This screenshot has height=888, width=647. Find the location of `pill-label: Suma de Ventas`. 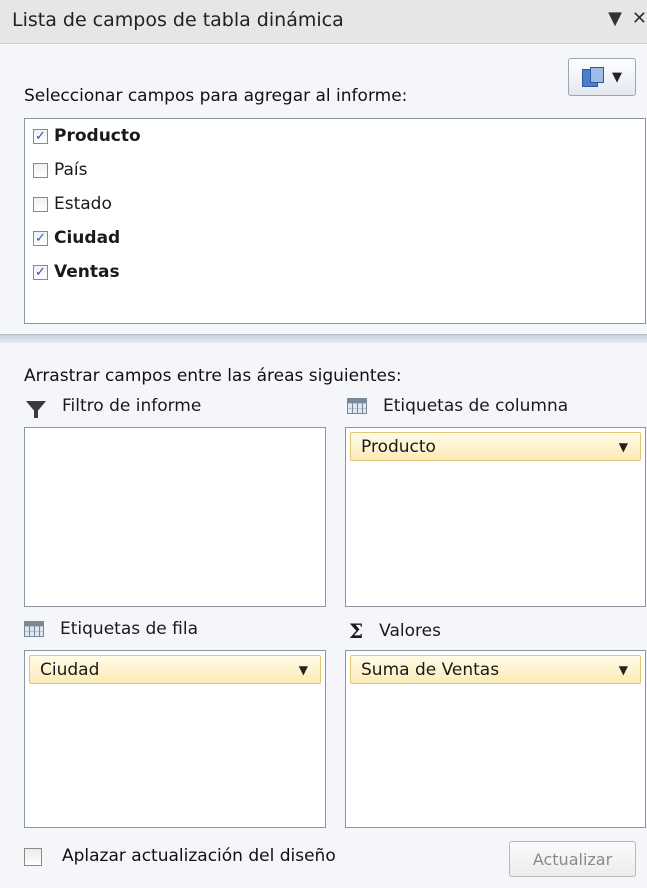

pill-label: Suma de Ventas is located at coordinates (430, 669).